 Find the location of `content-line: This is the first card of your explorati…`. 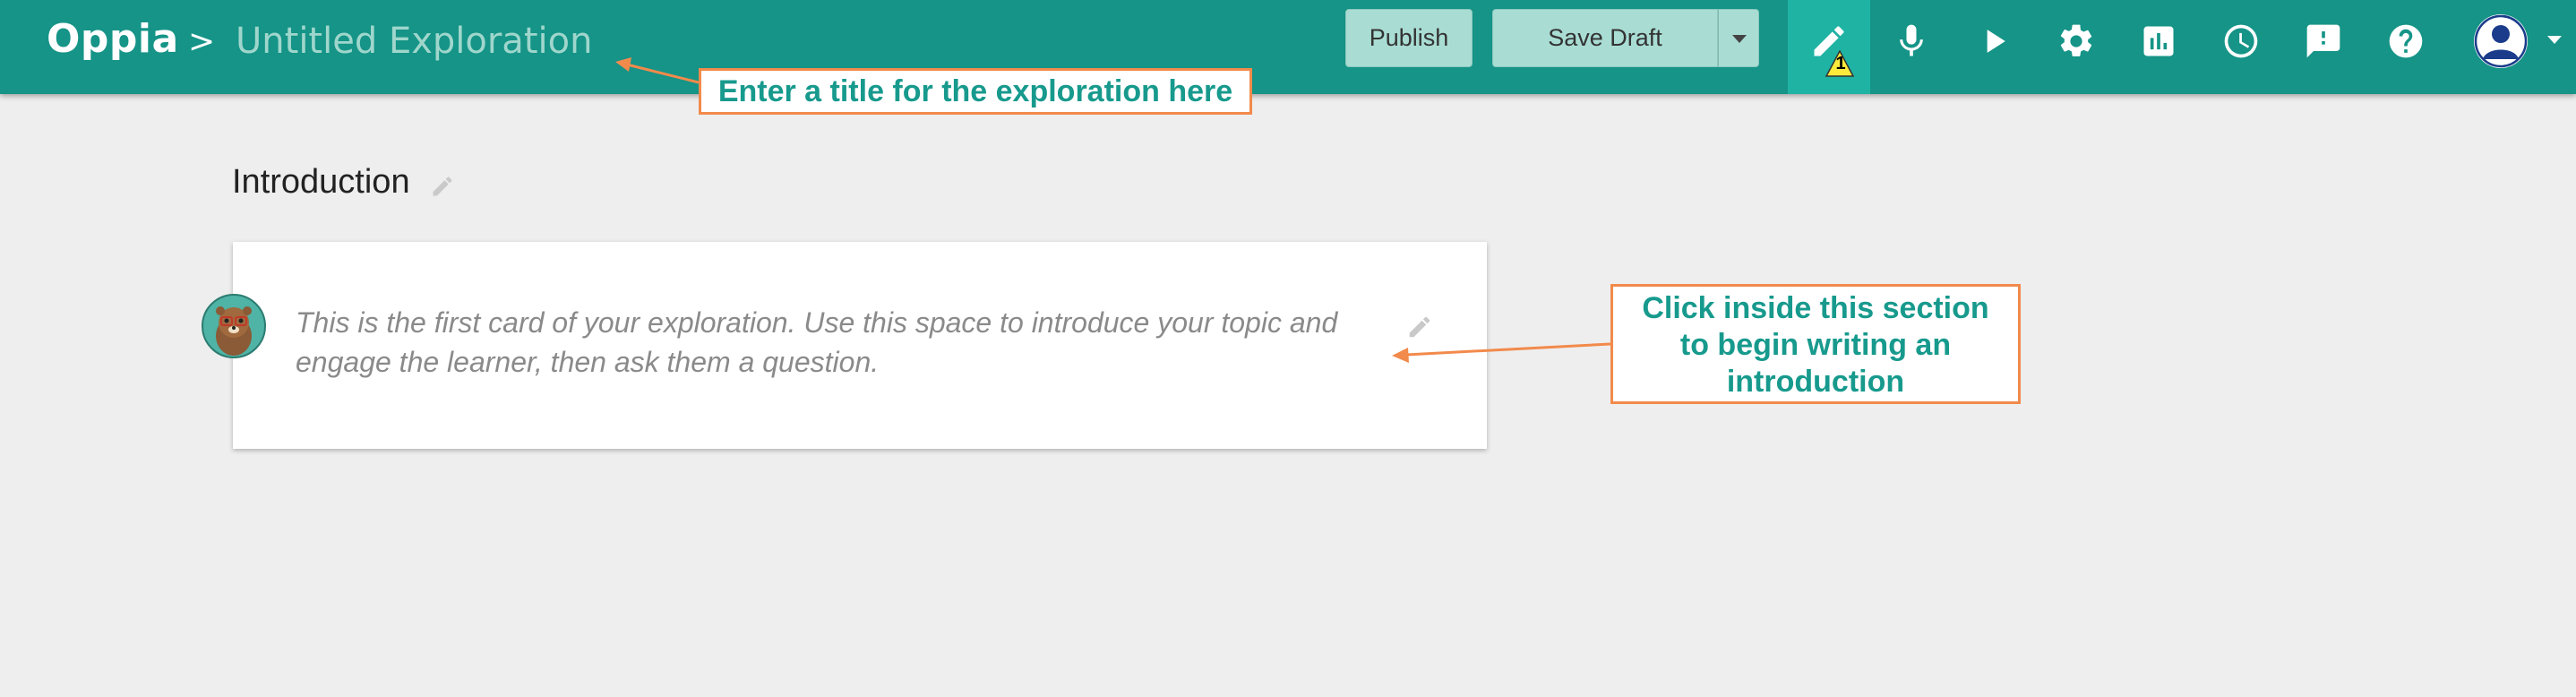

content-line: This is the first card of your explorati… is located at coordinates (817, 322).